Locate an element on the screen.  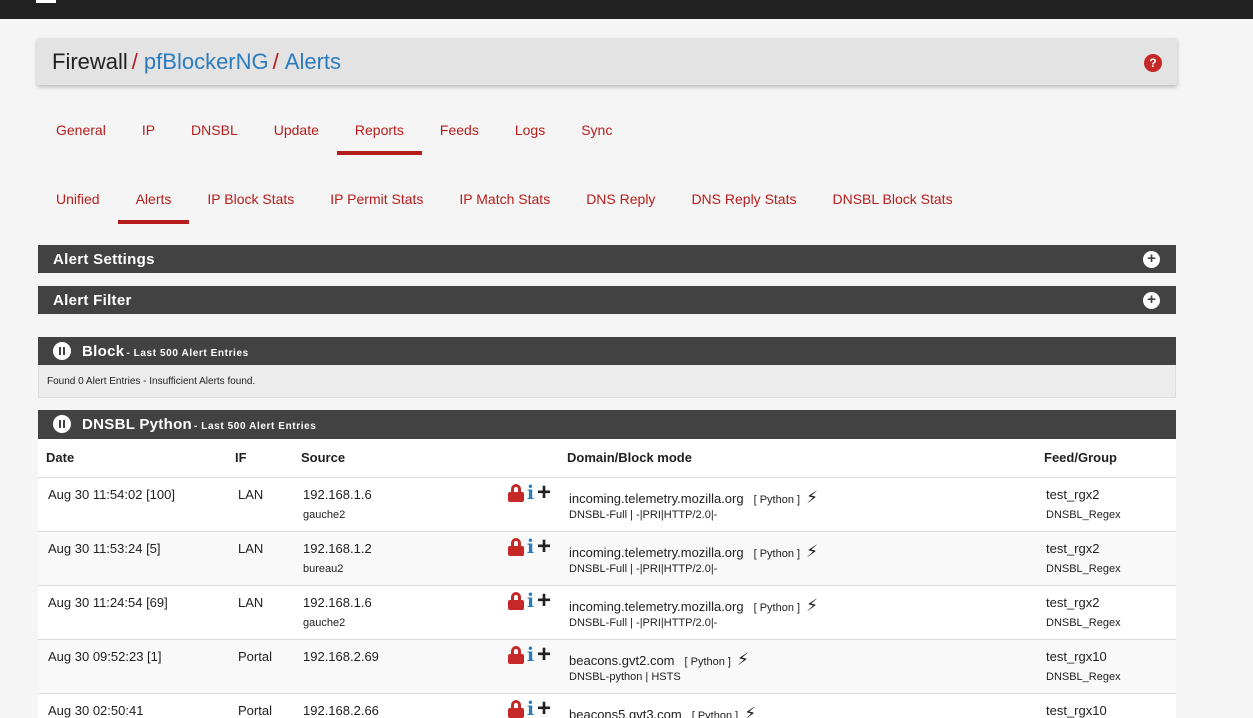
logo is located at coordinates (46, 1).